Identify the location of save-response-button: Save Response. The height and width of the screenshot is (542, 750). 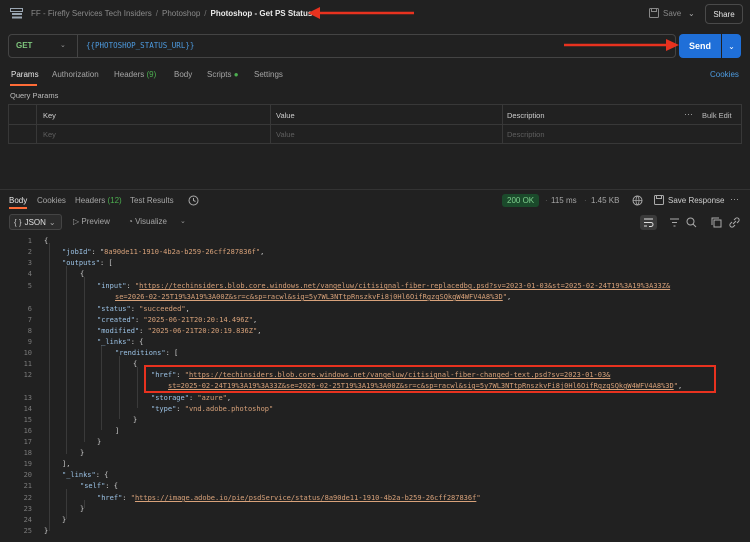
(689, 200).